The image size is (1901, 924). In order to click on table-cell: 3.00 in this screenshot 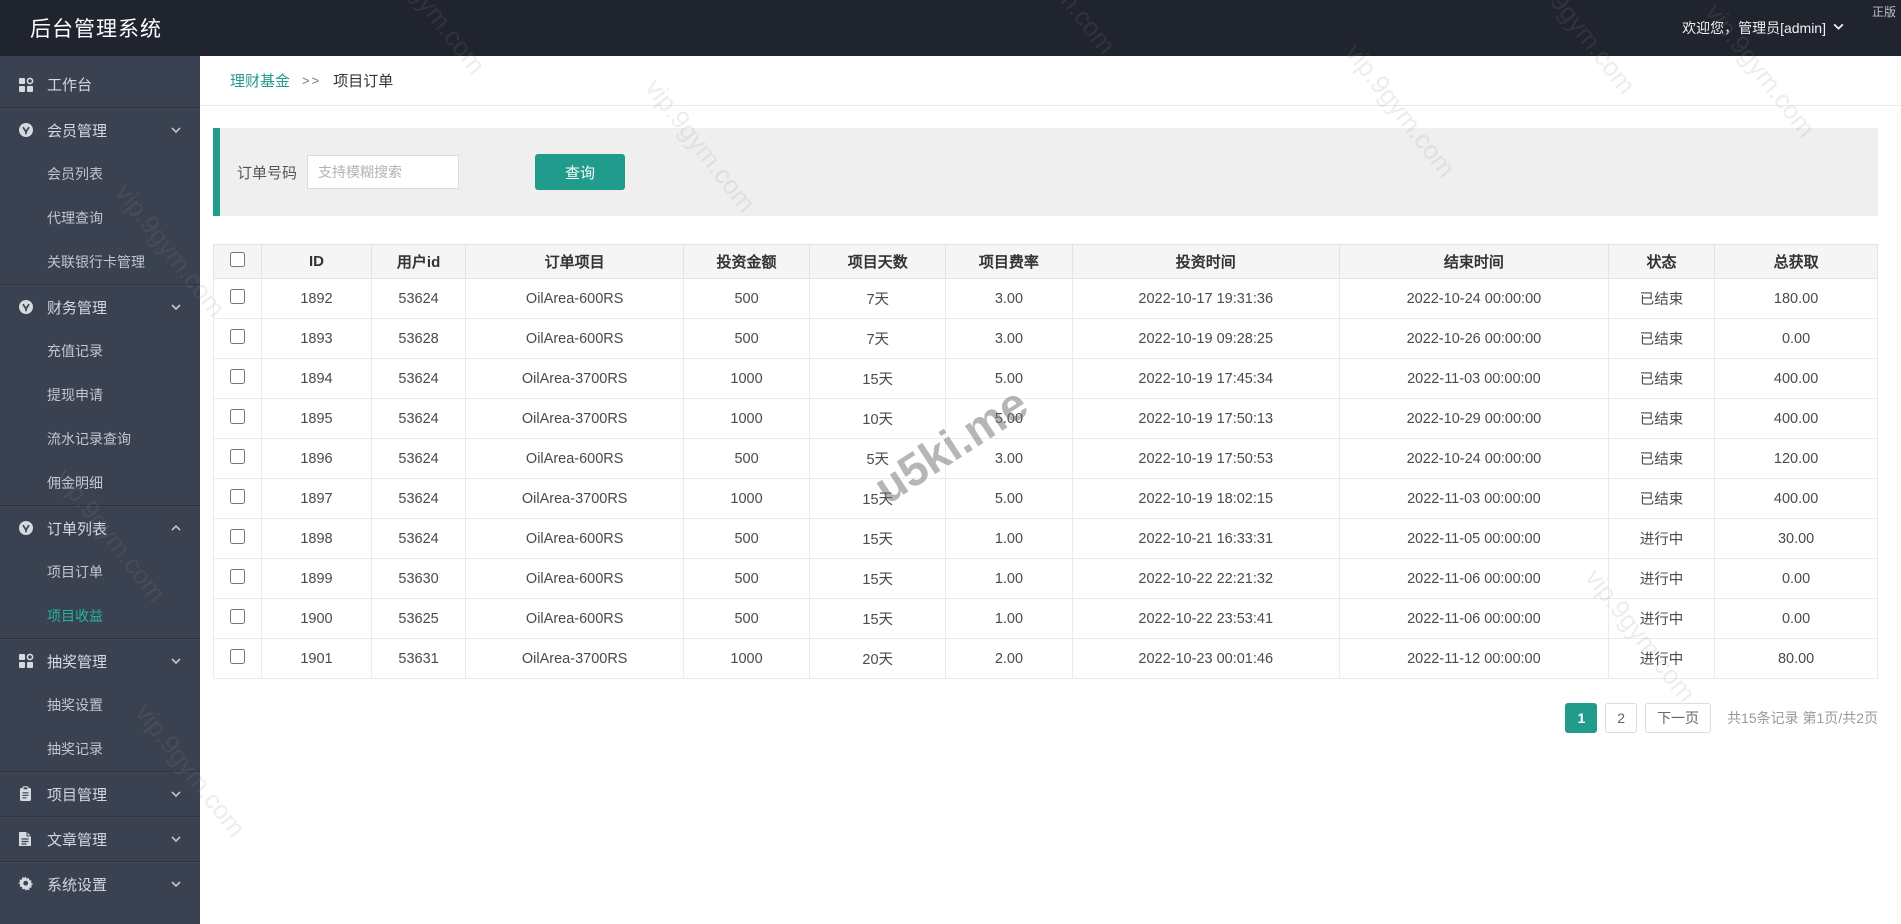, I will do `click(1009, 338)`.